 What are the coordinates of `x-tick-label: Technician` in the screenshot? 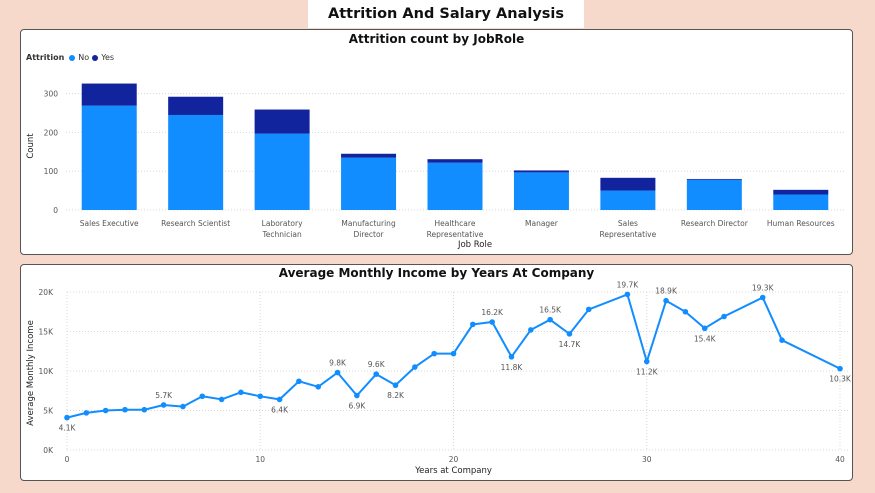 It's located at (282, 234).